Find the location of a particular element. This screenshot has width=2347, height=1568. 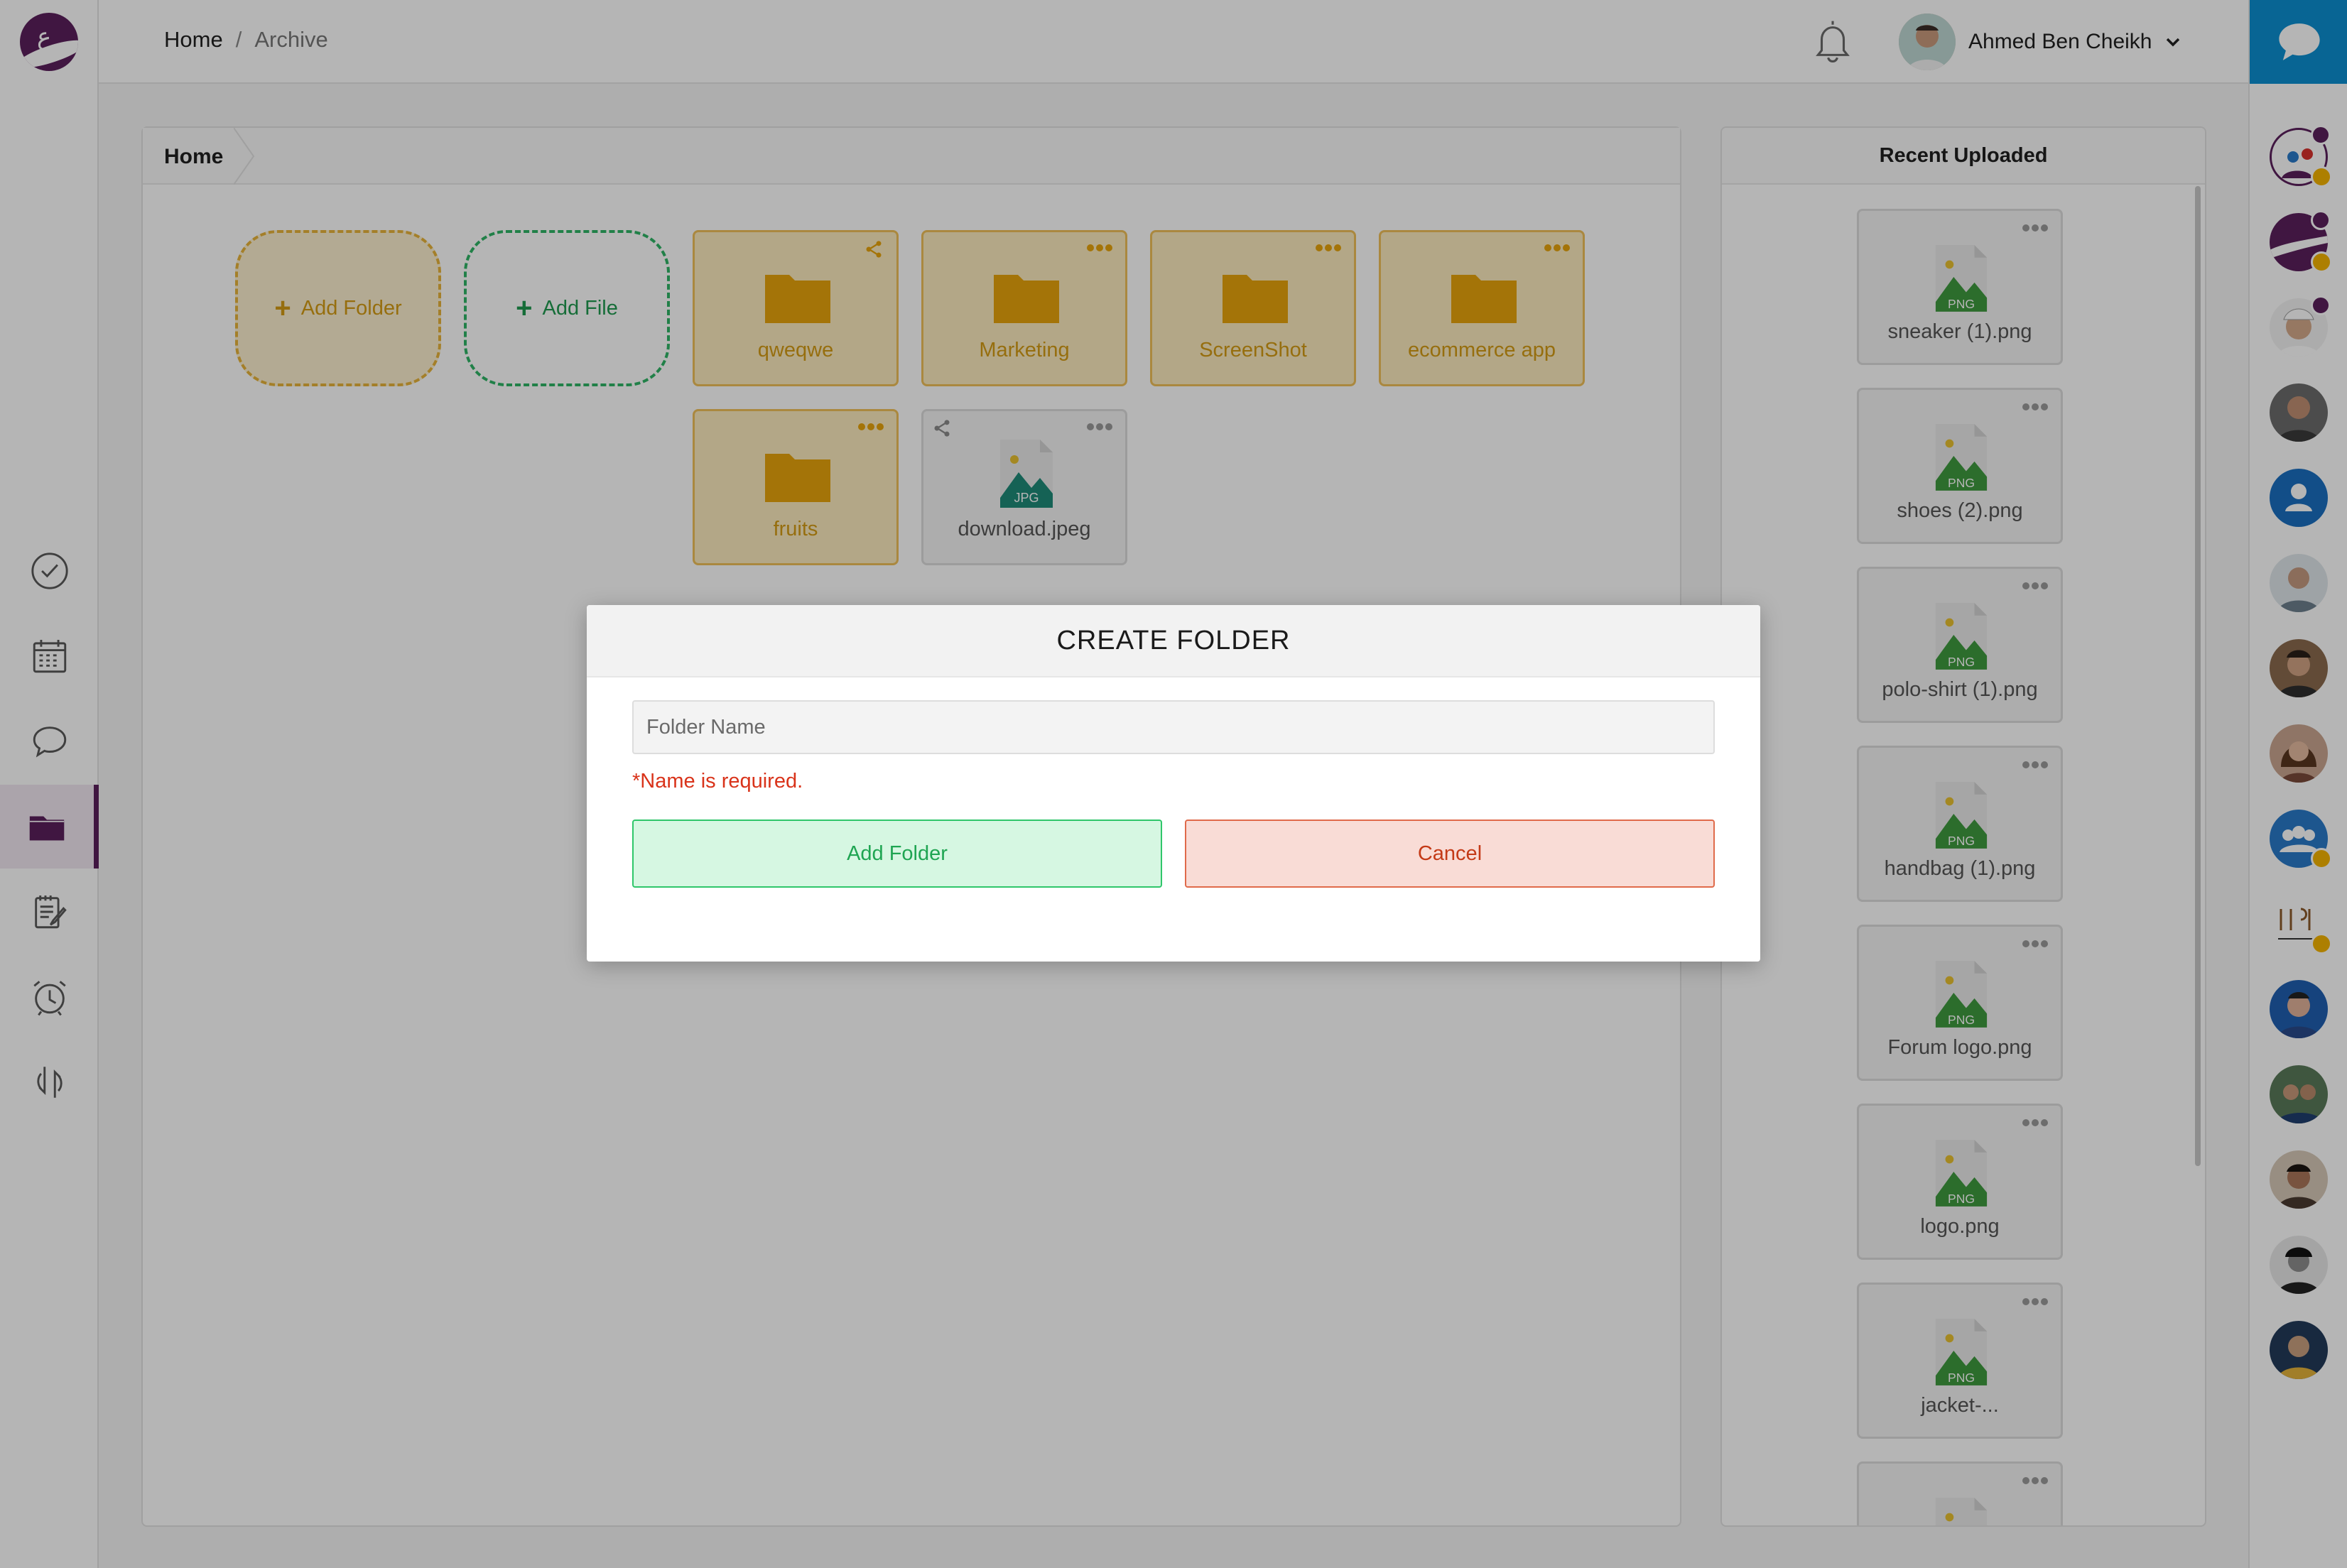

add-folder-button: Add Folder is located at coordinates (897, 854).